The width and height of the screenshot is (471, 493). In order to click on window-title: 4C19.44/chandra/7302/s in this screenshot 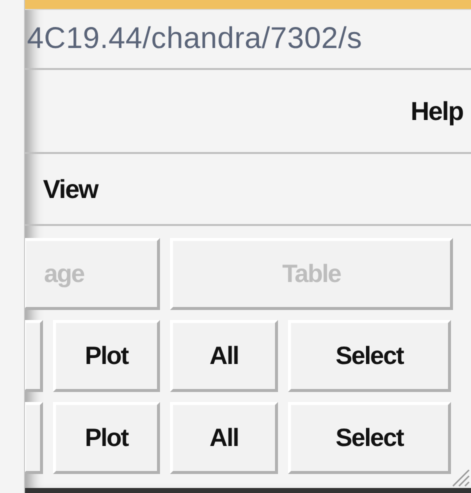, I will do `click(194, 39)`.